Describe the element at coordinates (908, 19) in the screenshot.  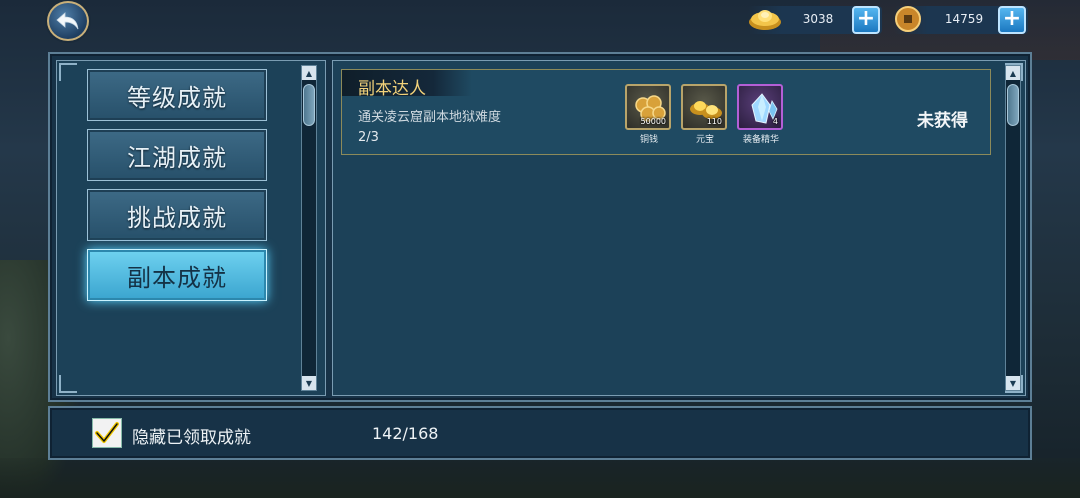
I see `coin-icon` at that location.